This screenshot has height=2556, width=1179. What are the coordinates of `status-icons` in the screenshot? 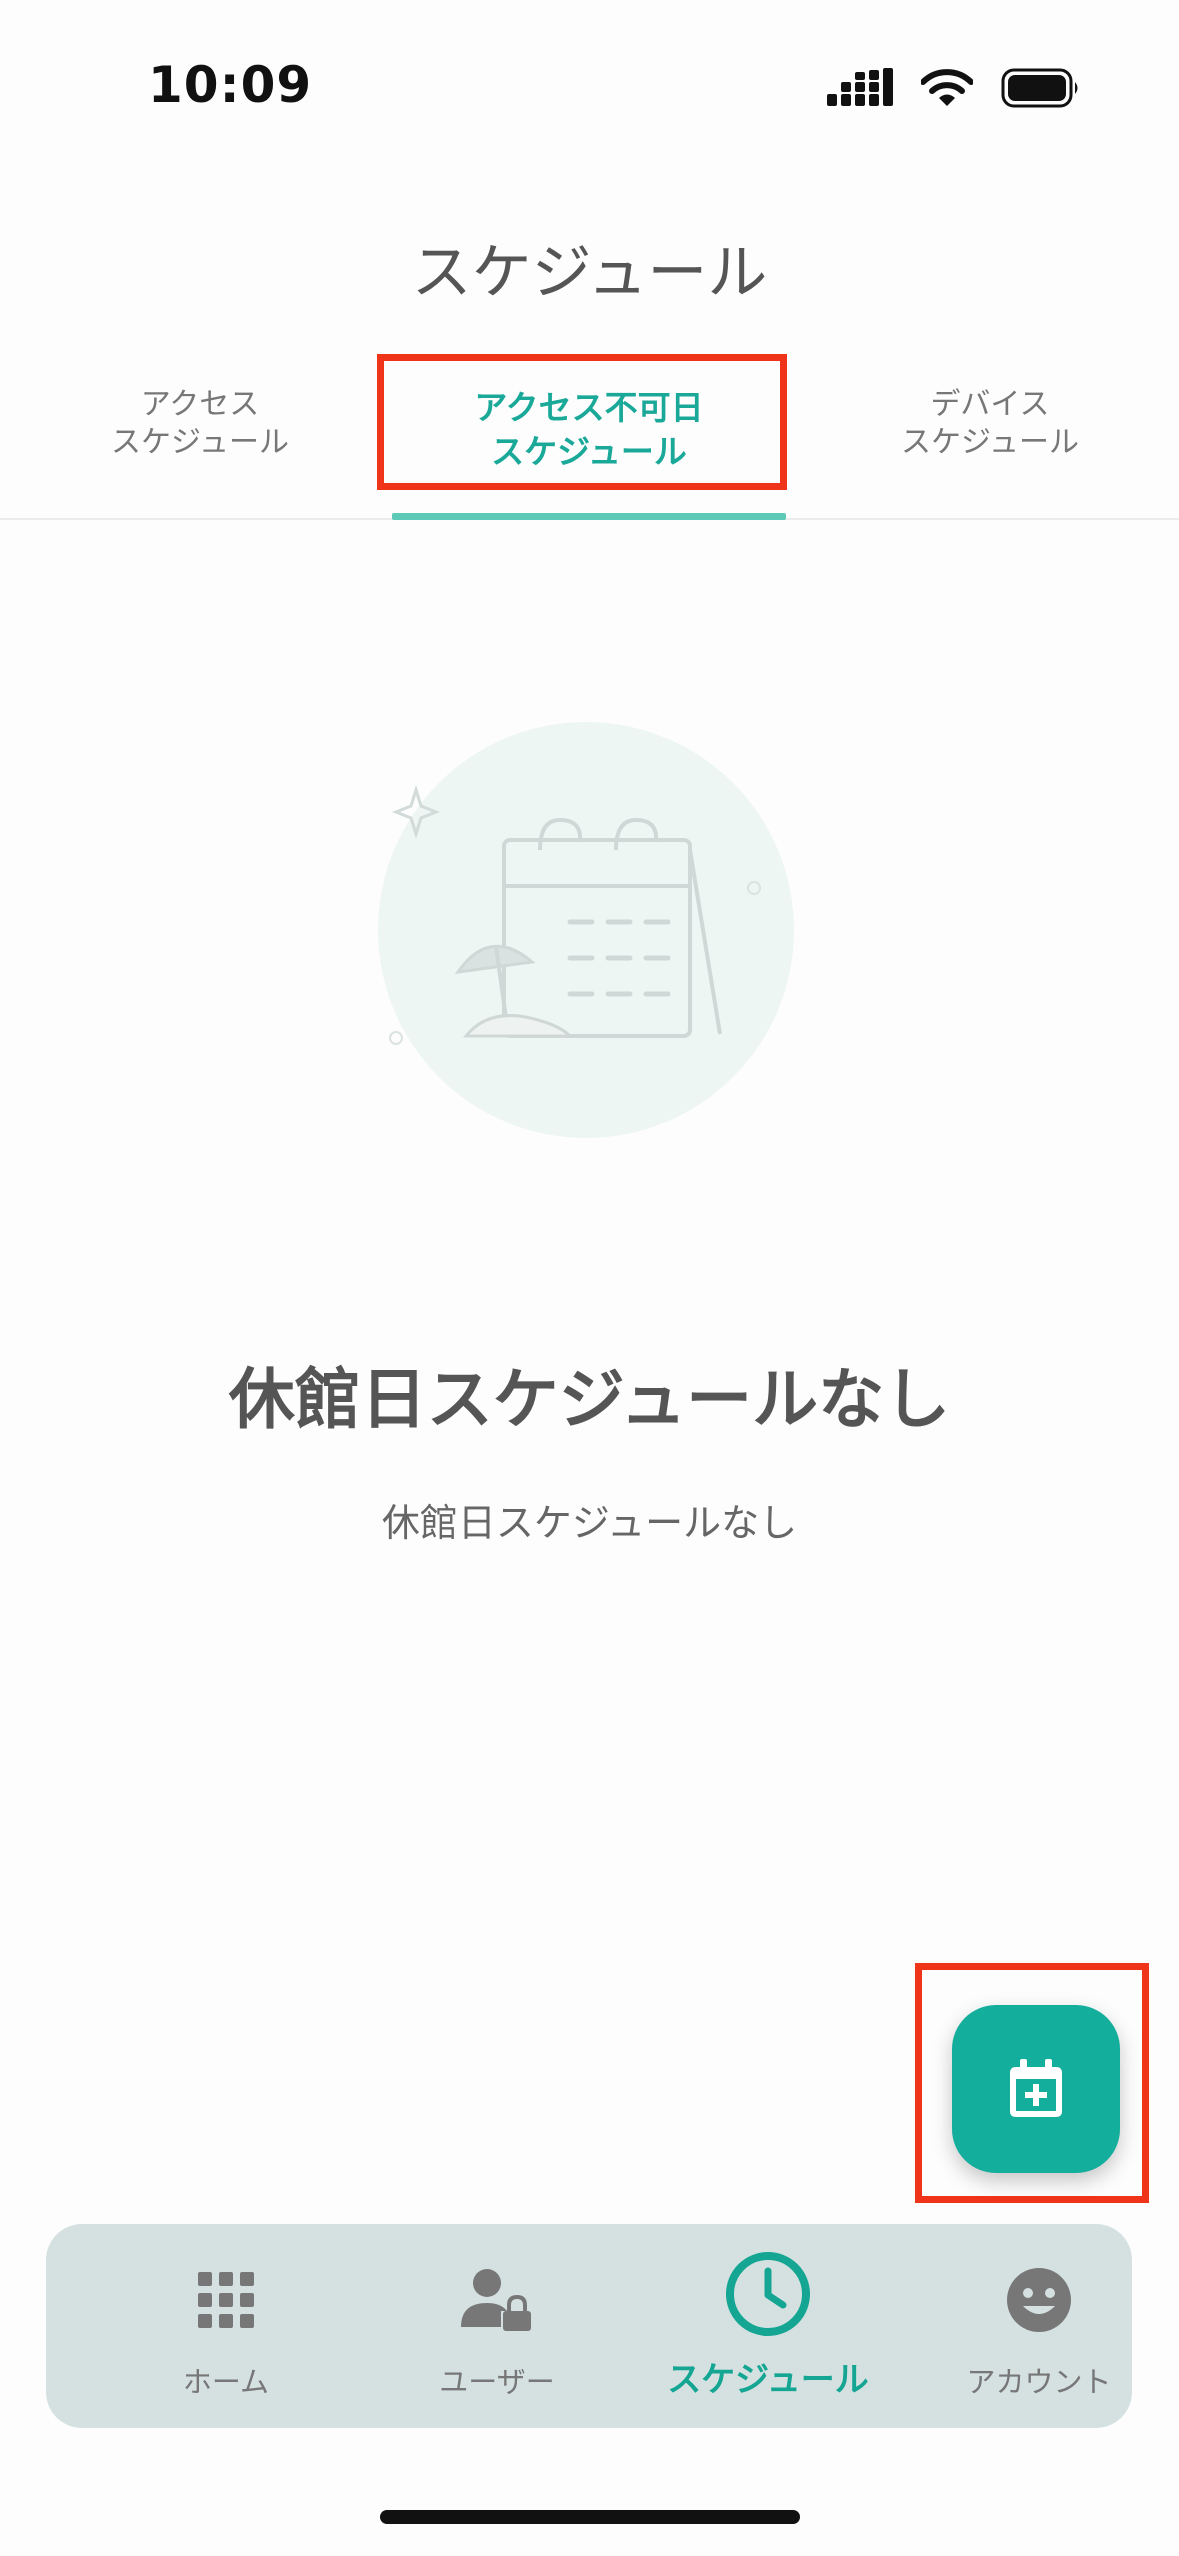 It's located at (954, 88).